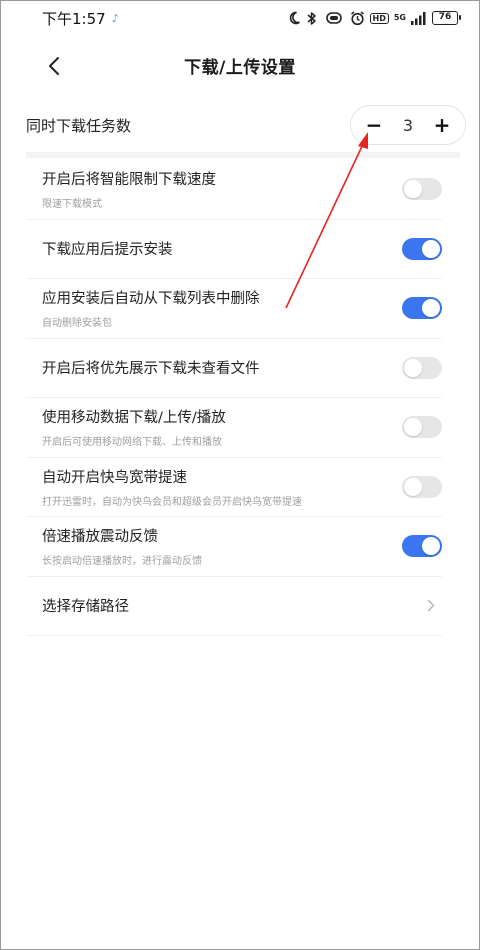 The height and width of the screenshot is (950, 480). Describe the element at coordinates (122, 562) in the screenshot. I see `setting-subtitle: 长按启动倍速播放时，进行震动反馈` at that location.